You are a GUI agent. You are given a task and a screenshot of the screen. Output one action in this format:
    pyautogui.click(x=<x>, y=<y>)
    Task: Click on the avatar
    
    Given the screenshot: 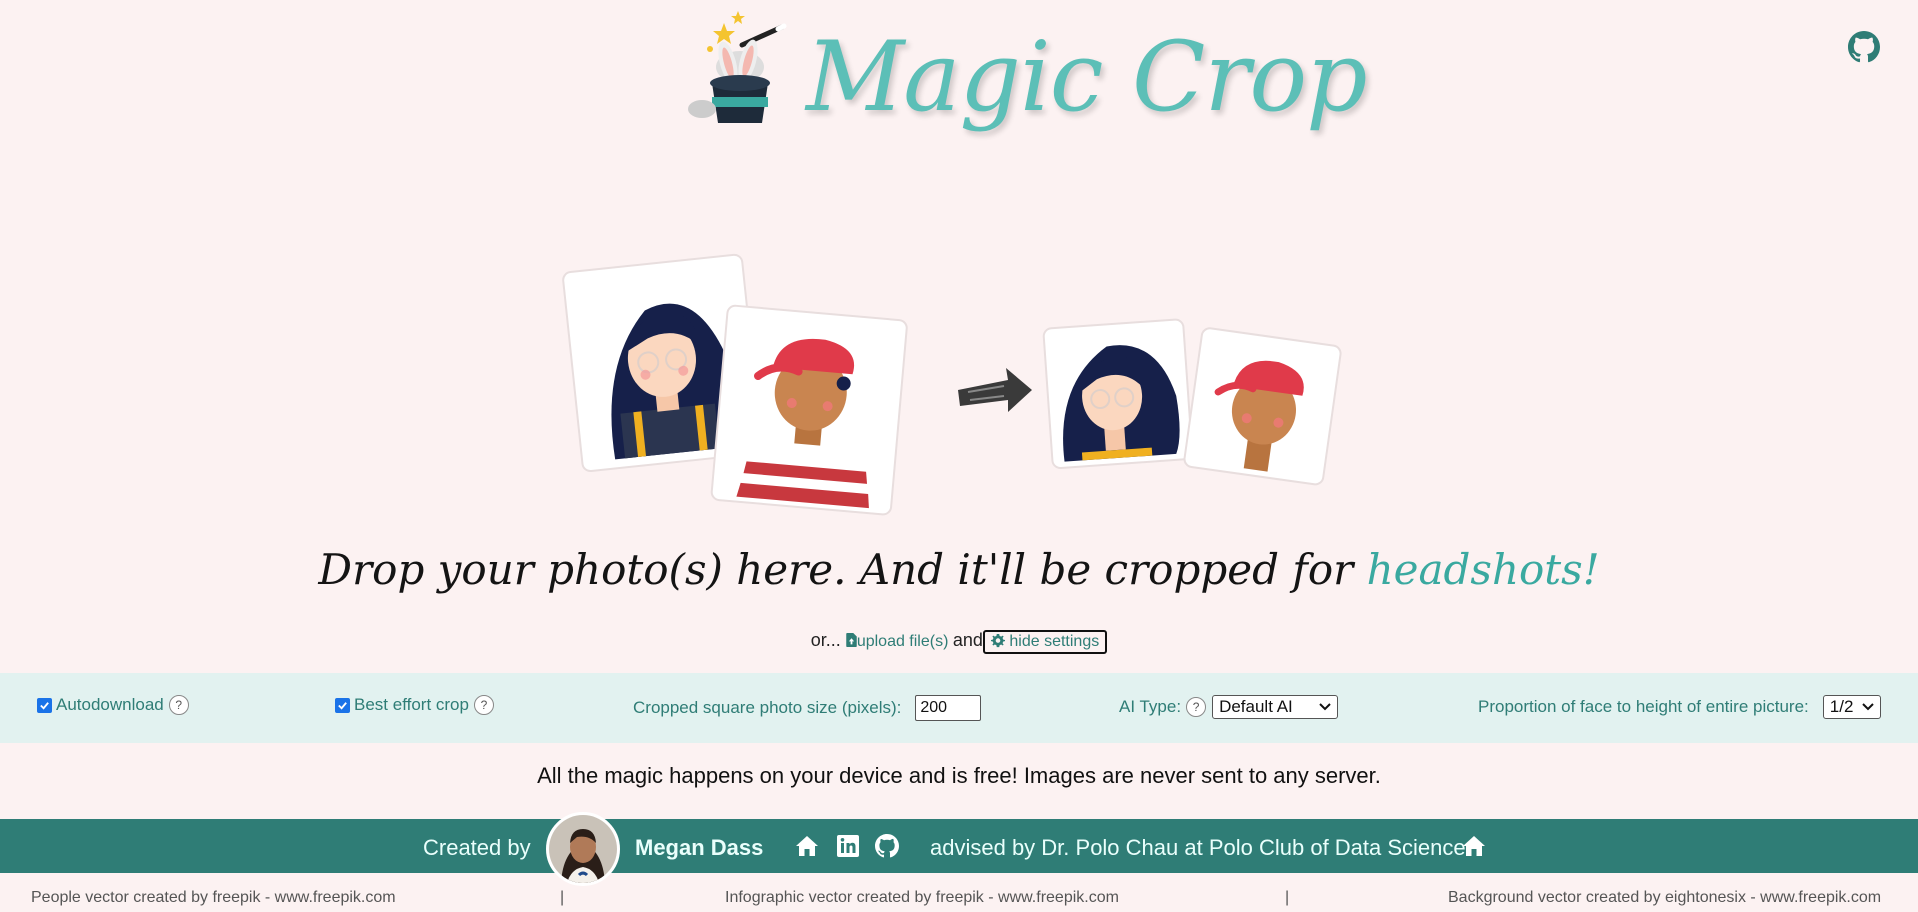 What is the action you would take?
    pyautogui.click(x=583, y=849)
    